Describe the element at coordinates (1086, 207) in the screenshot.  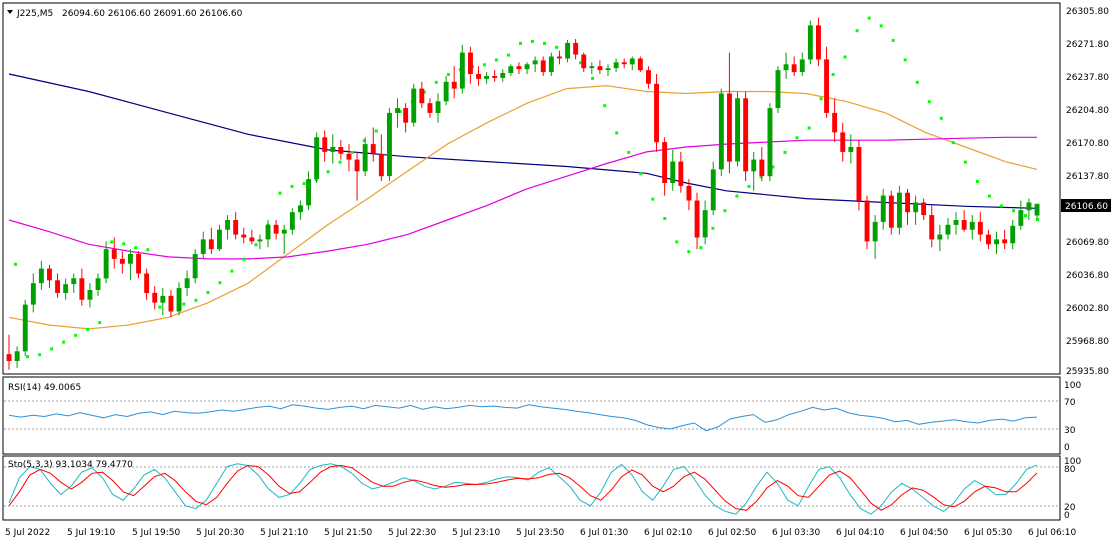
I see `current-price-label: 26106.60` at that location.